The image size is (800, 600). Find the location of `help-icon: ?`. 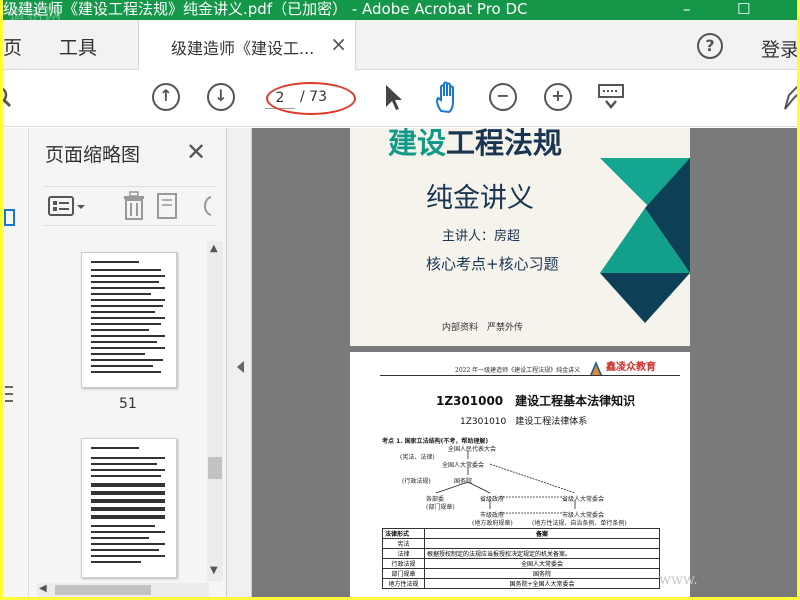

help-icon: ? is located at coordinates (710, 46).